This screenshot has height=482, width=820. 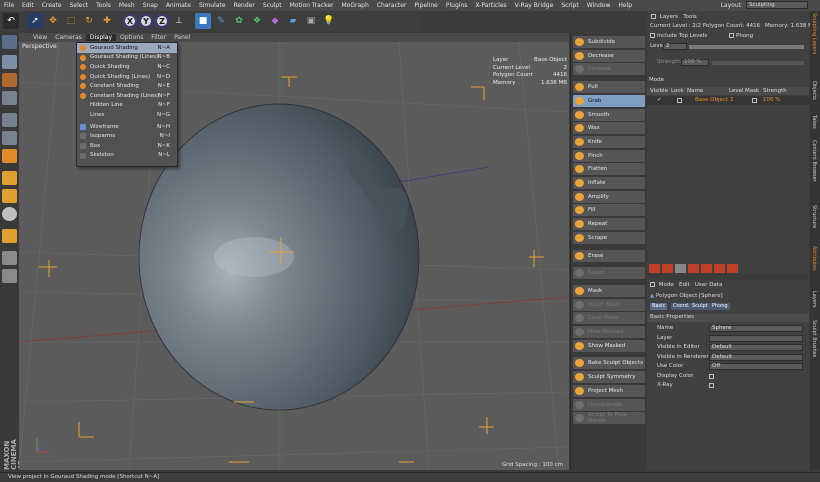 I want to click on sculpt-button-project-mesh: Project Mesh, so click(x=609, y=390).